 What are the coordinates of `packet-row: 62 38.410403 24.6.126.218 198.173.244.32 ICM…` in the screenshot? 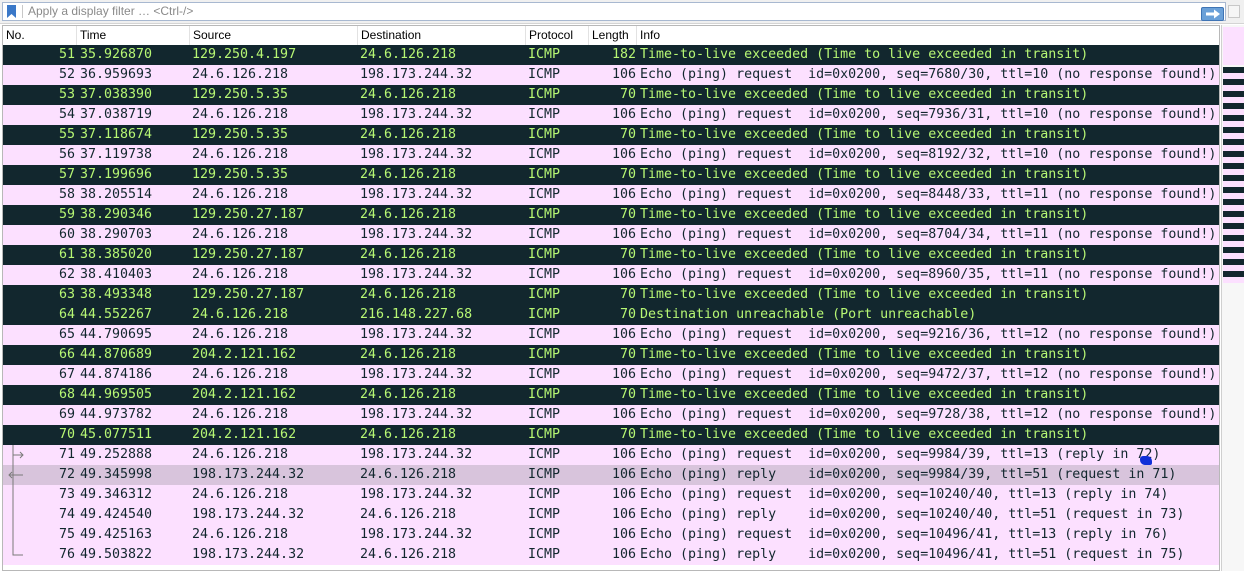 It's located at (611, 275).